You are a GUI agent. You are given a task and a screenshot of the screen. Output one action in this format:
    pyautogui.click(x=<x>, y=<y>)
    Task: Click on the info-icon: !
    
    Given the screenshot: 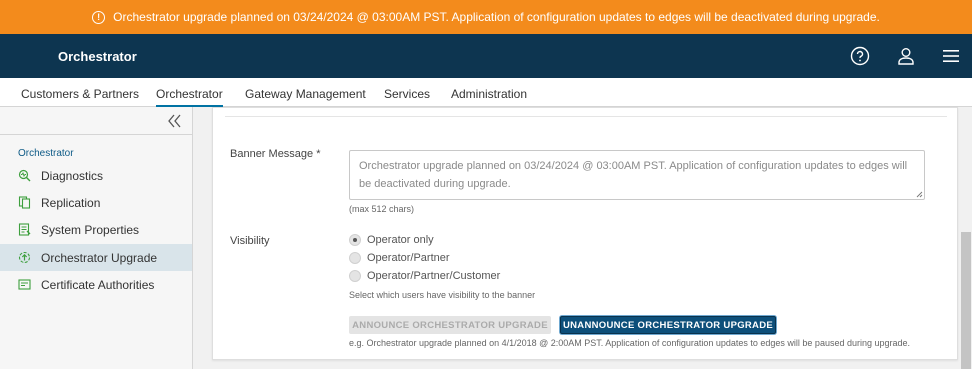 What is the action you would take?
    pyautogui.click(x=99, y=17)
    